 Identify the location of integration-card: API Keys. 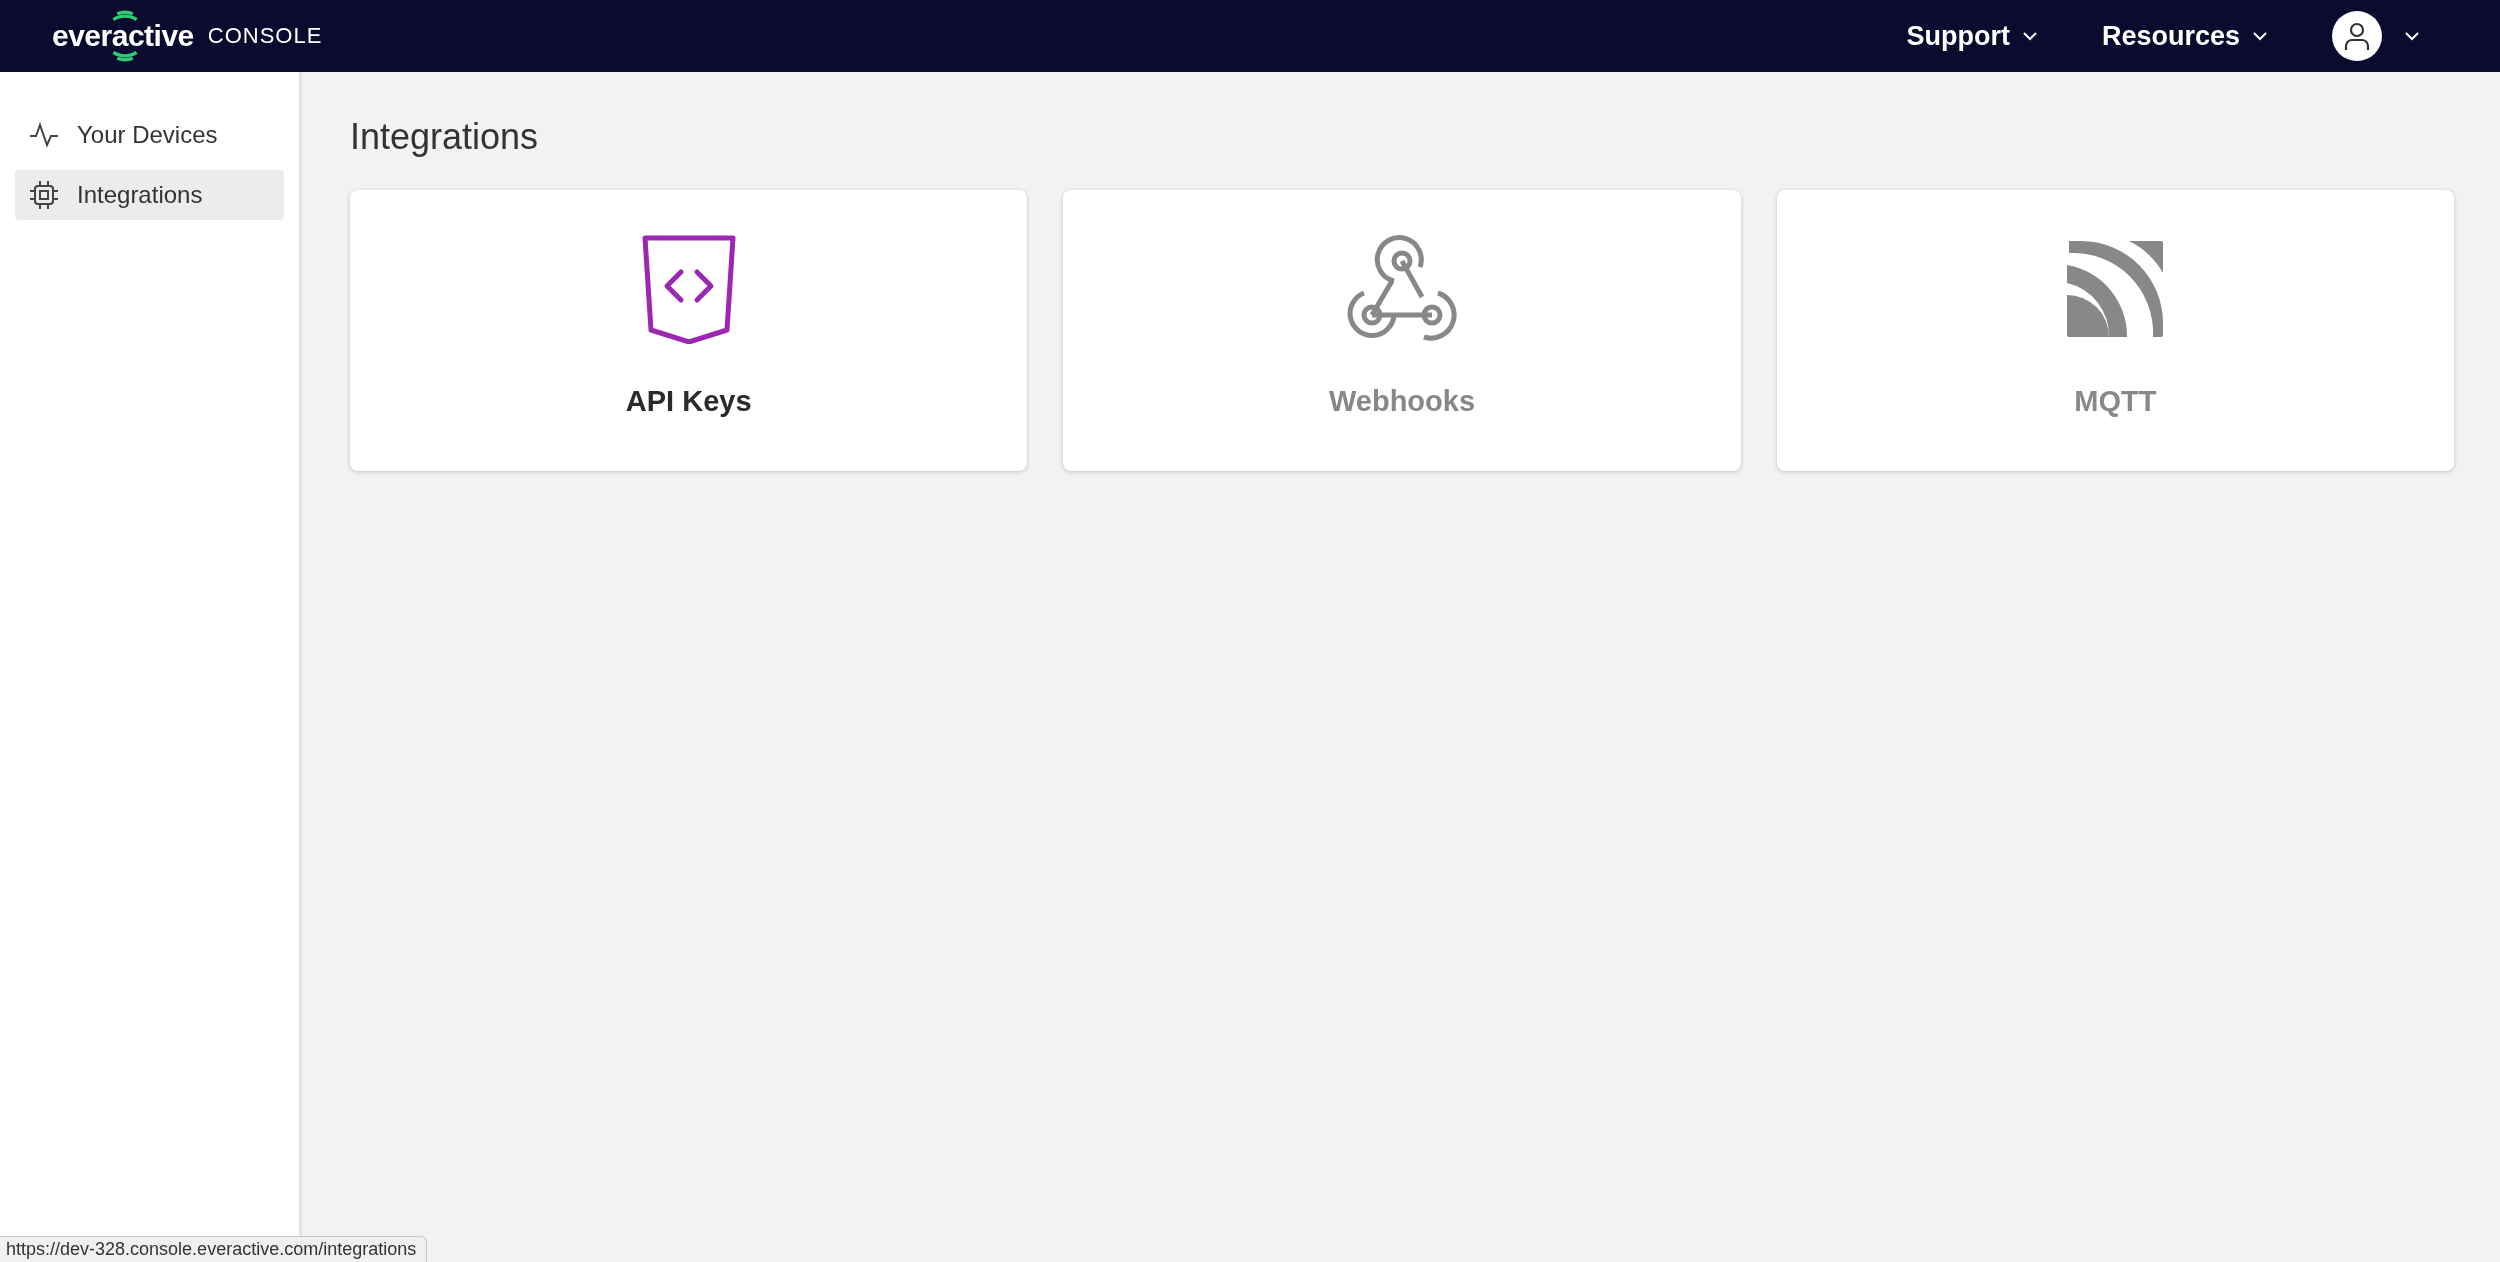
(689, 330).